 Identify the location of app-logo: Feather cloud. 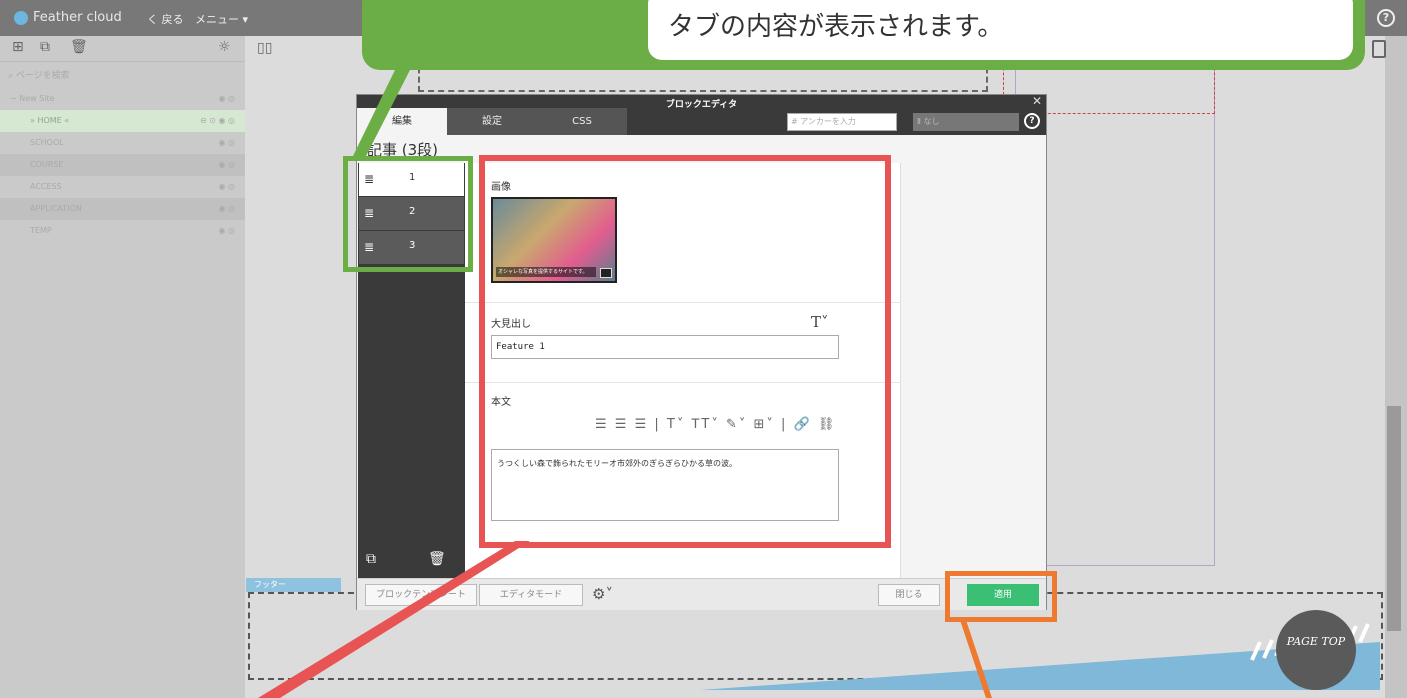
(68, 17).